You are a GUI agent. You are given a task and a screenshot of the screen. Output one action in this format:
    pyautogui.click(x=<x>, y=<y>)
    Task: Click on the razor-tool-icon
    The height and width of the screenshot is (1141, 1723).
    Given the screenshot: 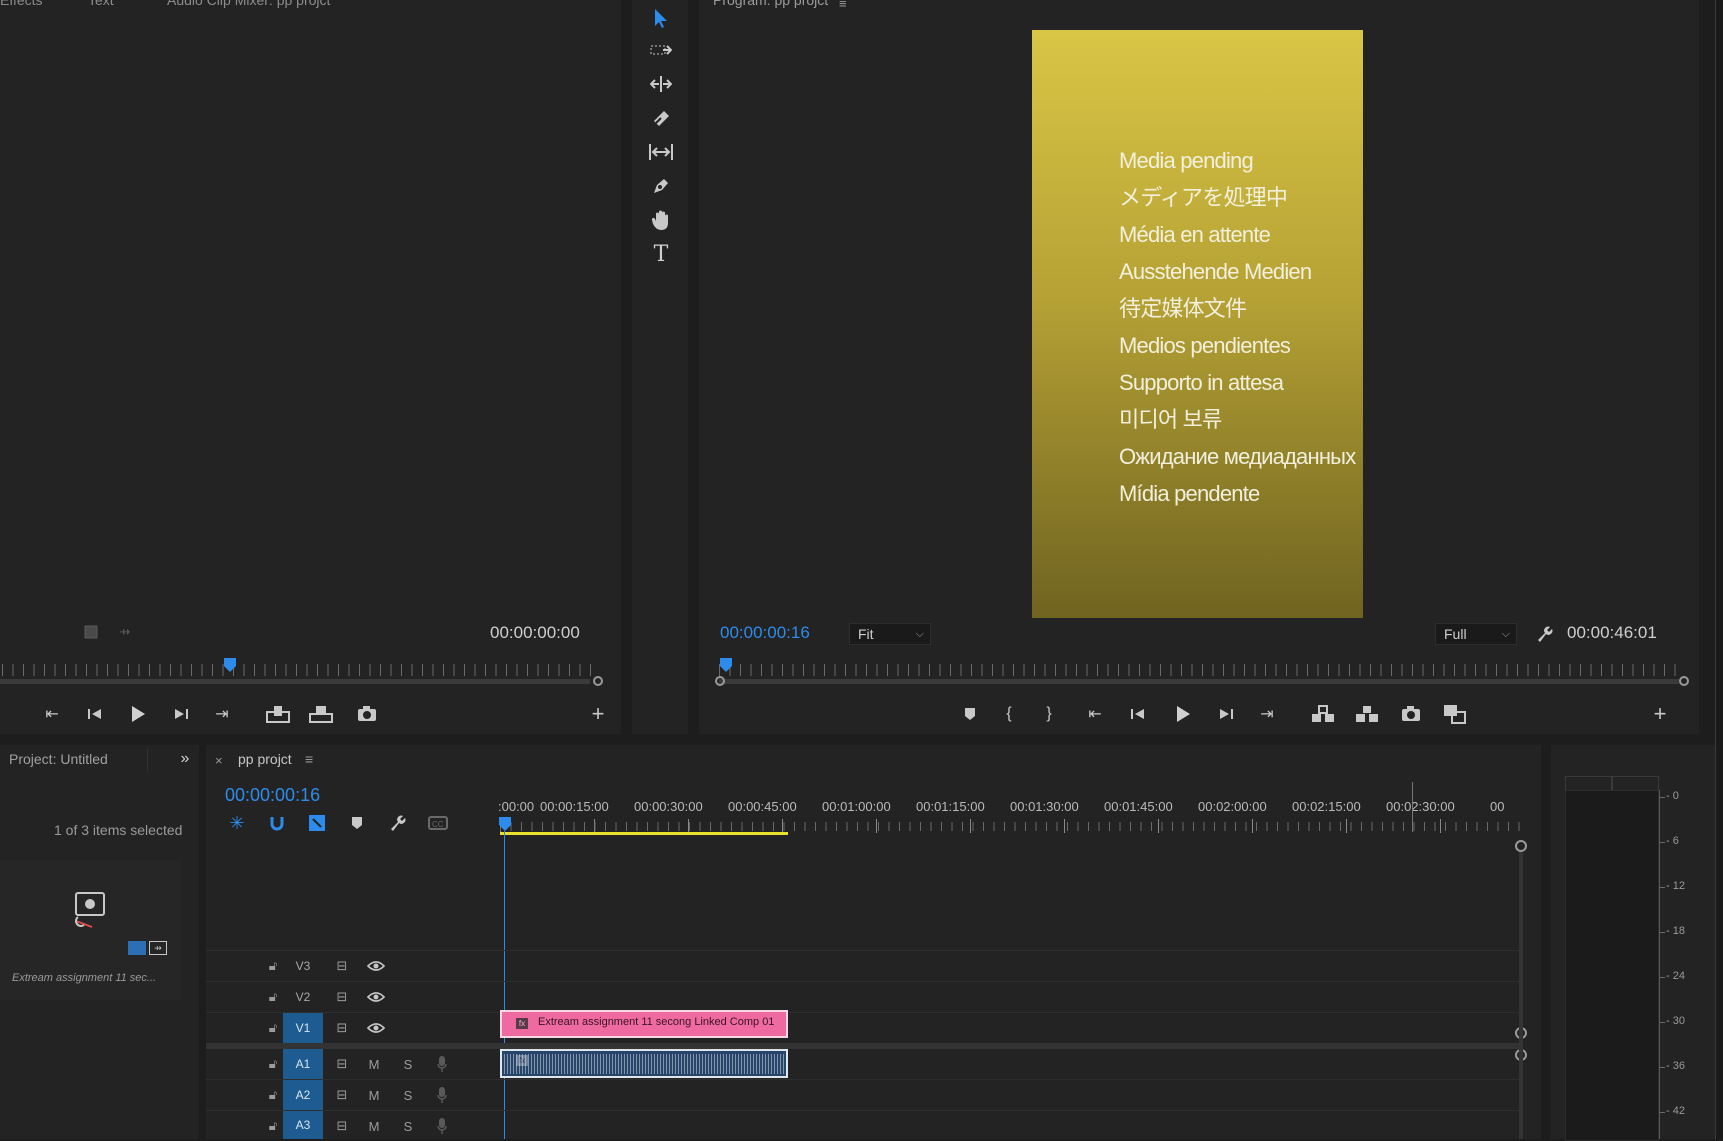 What is the action you would take?
    pyautogui.click(x=661, y=118)
    